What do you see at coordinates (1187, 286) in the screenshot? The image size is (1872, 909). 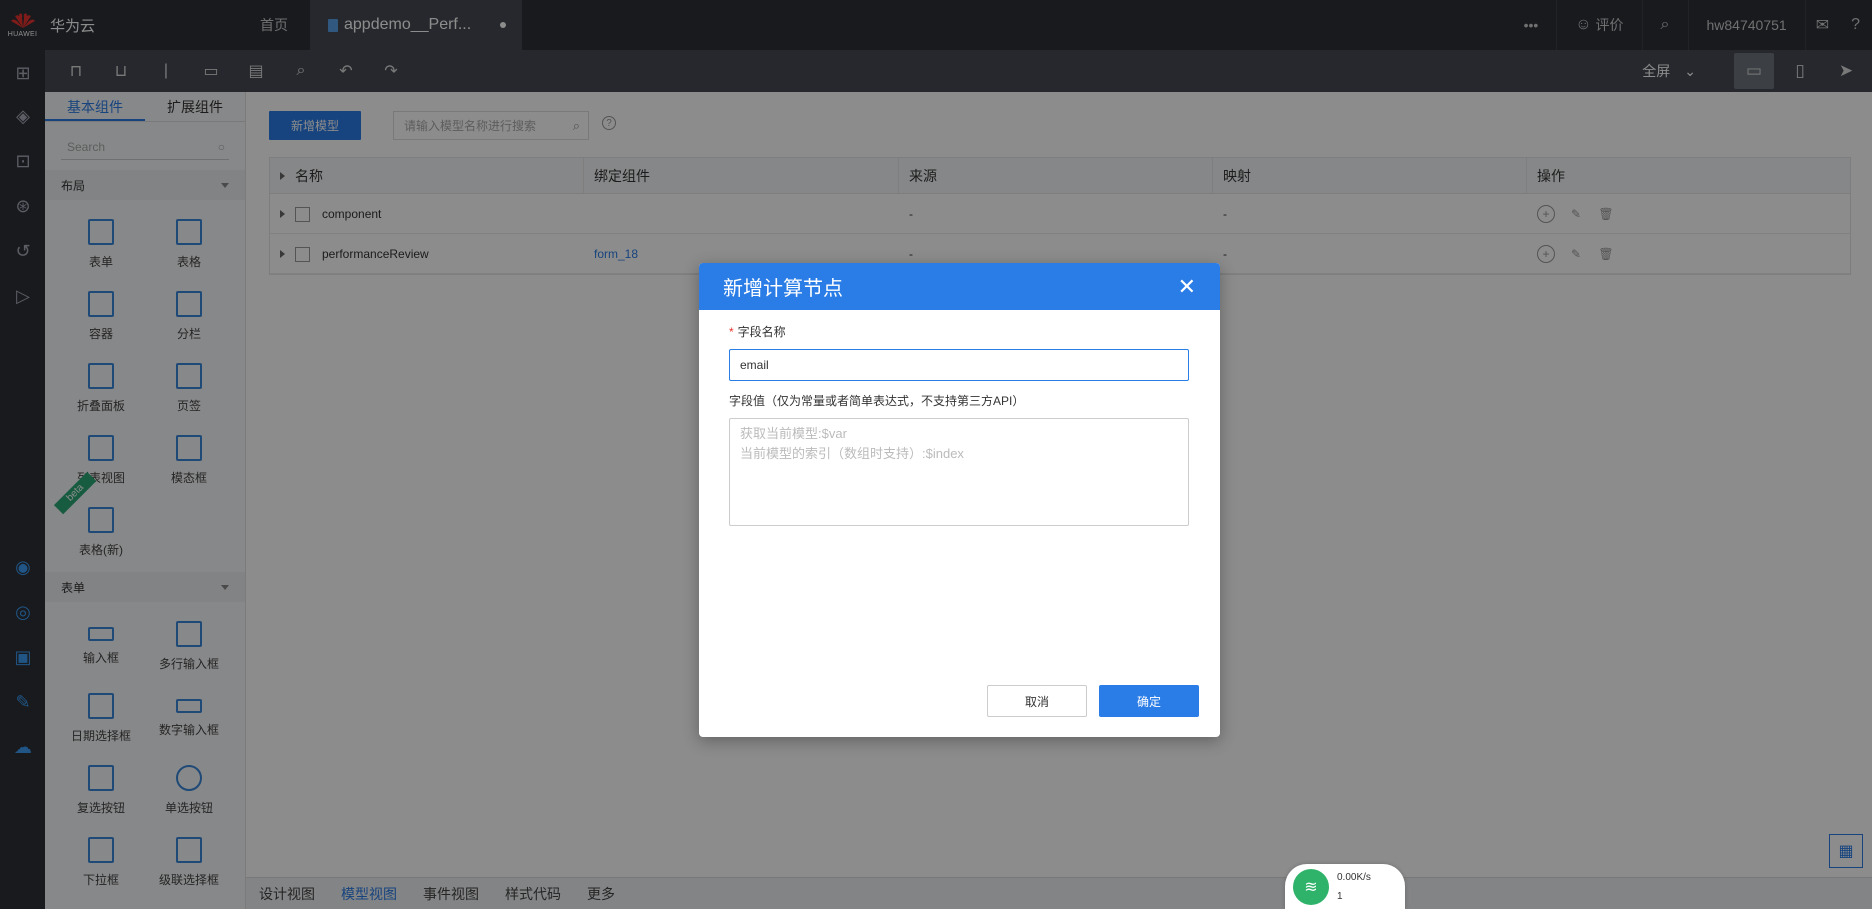 I see `close-icon: ✕` at bounding box center [1187, 286].